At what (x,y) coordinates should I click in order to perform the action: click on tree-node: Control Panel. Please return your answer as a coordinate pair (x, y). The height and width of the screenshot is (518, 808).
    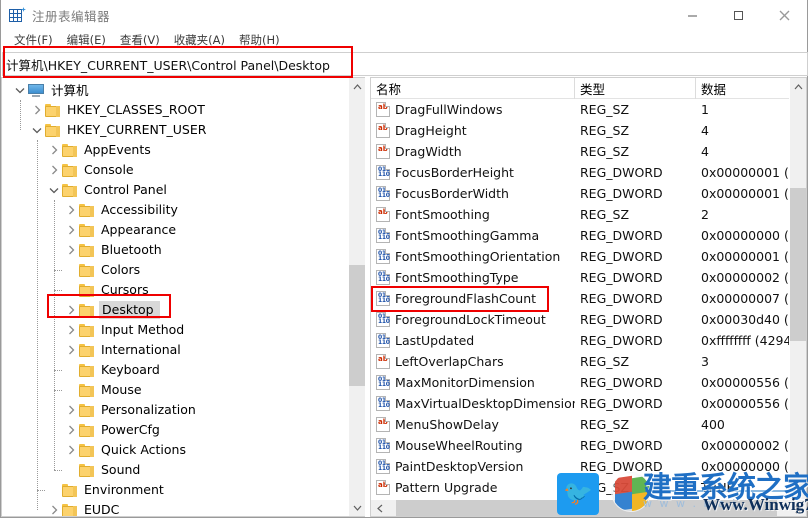
    Looking at the image, I should click on (175, 190).